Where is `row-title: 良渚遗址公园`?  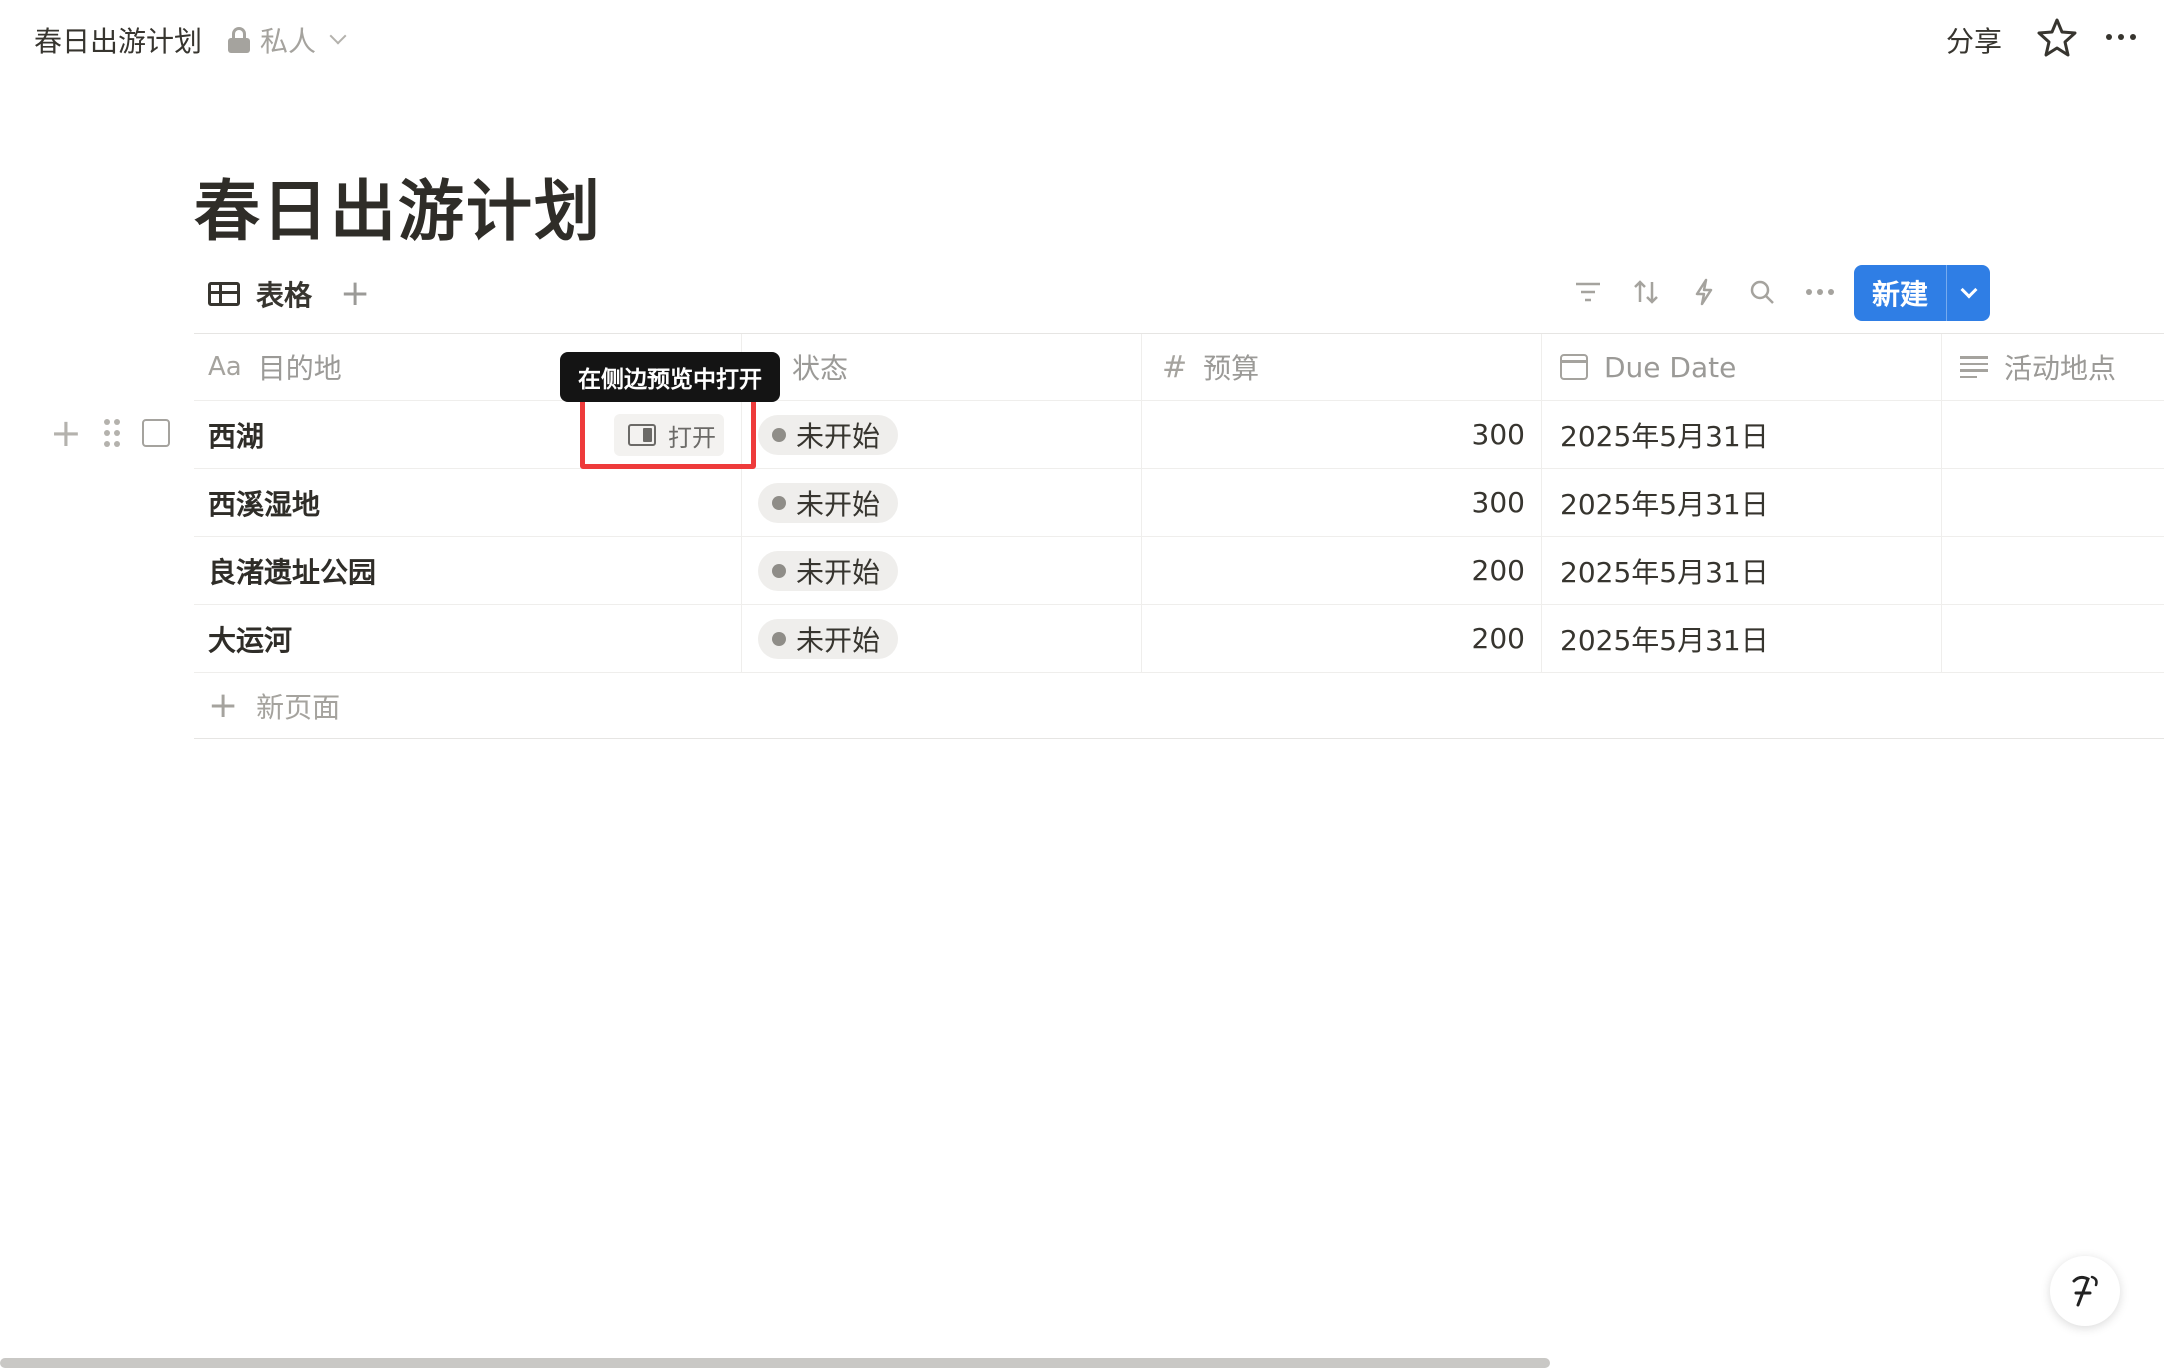 row-title: 良渚遗址公园 is located at coordinates (292, 571).